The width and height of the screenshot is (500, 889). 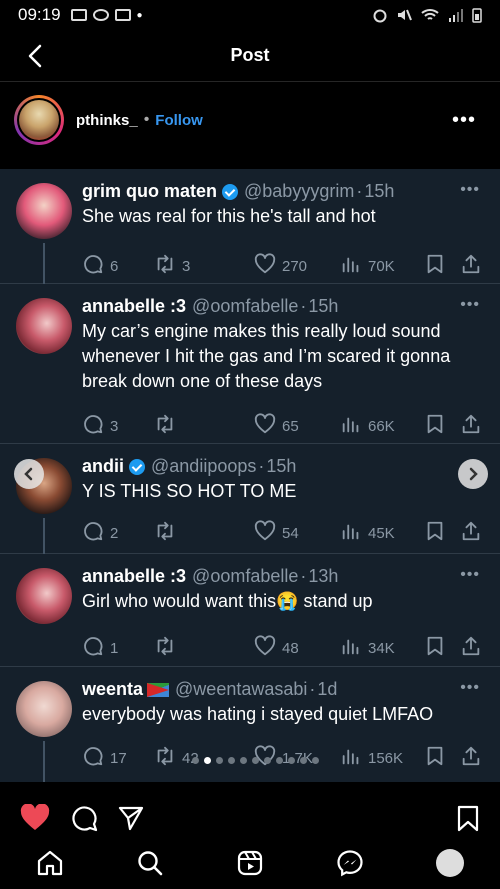 I want to click on crying-emoji: 😭, so click(x=287, y=601).